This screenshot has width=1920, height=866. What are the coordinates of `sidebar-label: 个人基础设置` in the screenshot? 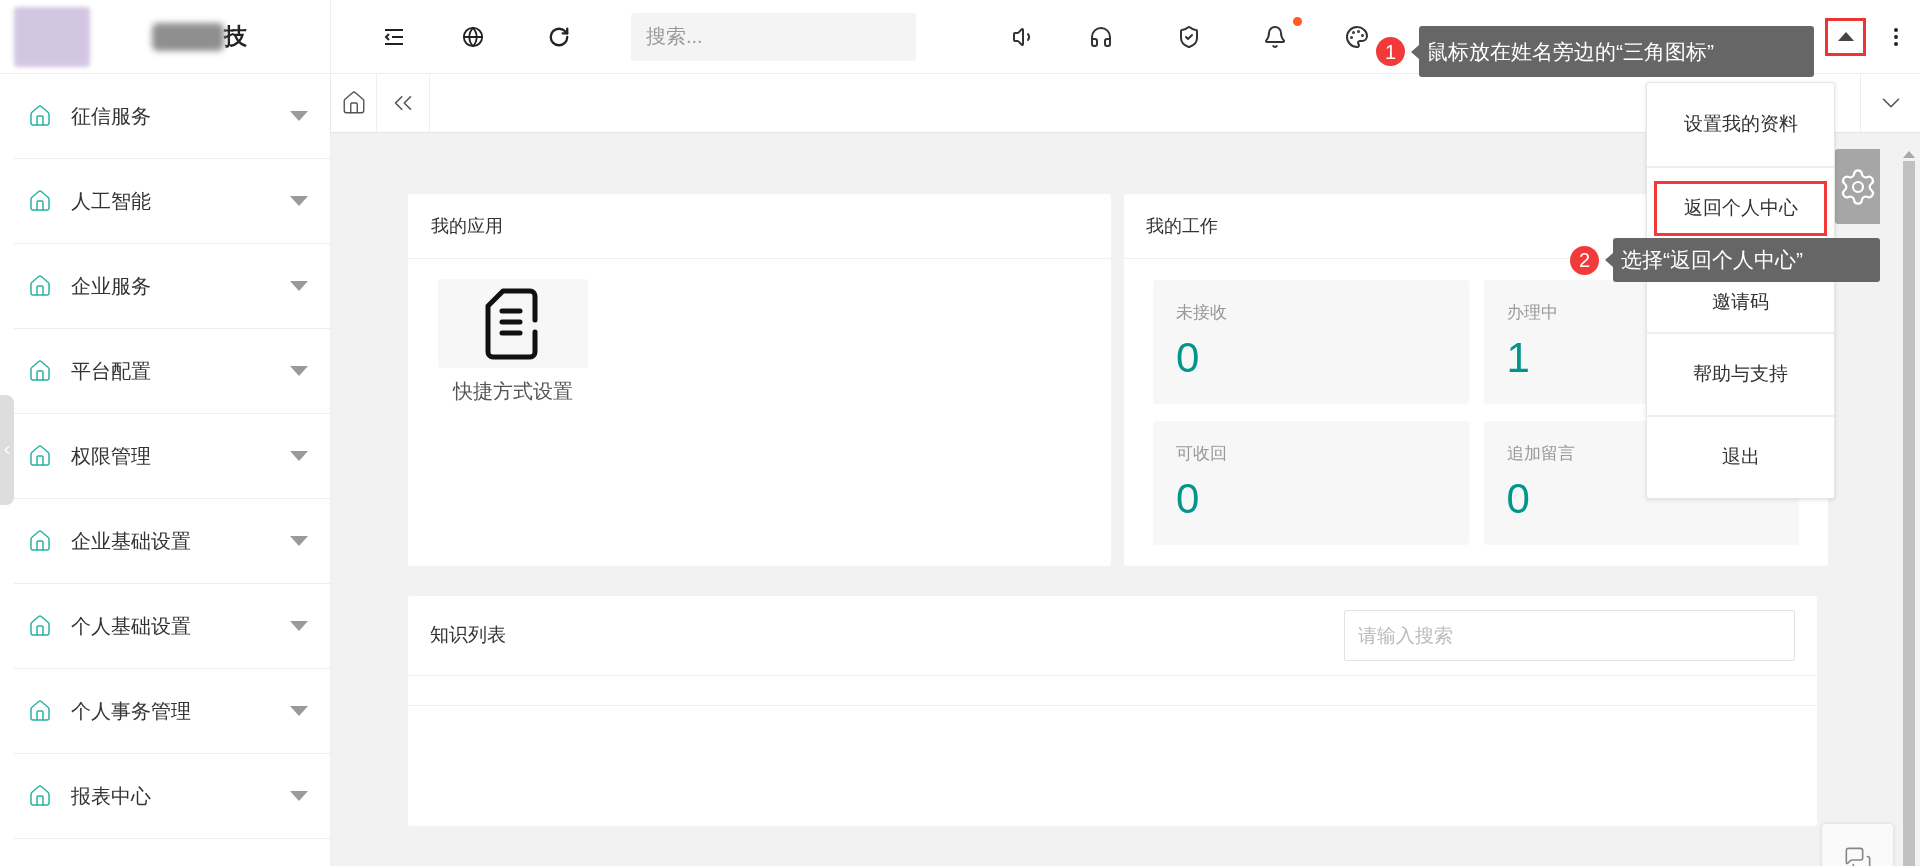 It's located at (131, 626).